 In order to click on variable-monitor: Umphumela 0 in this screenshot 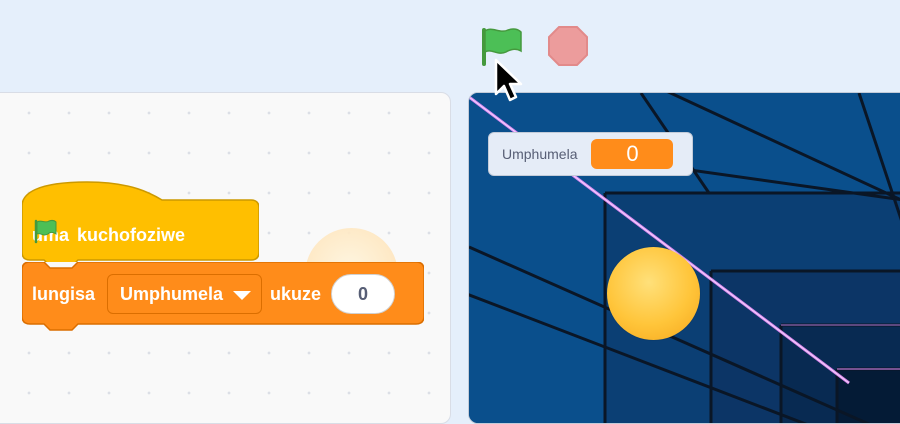, I will do `click(590, 154)`.